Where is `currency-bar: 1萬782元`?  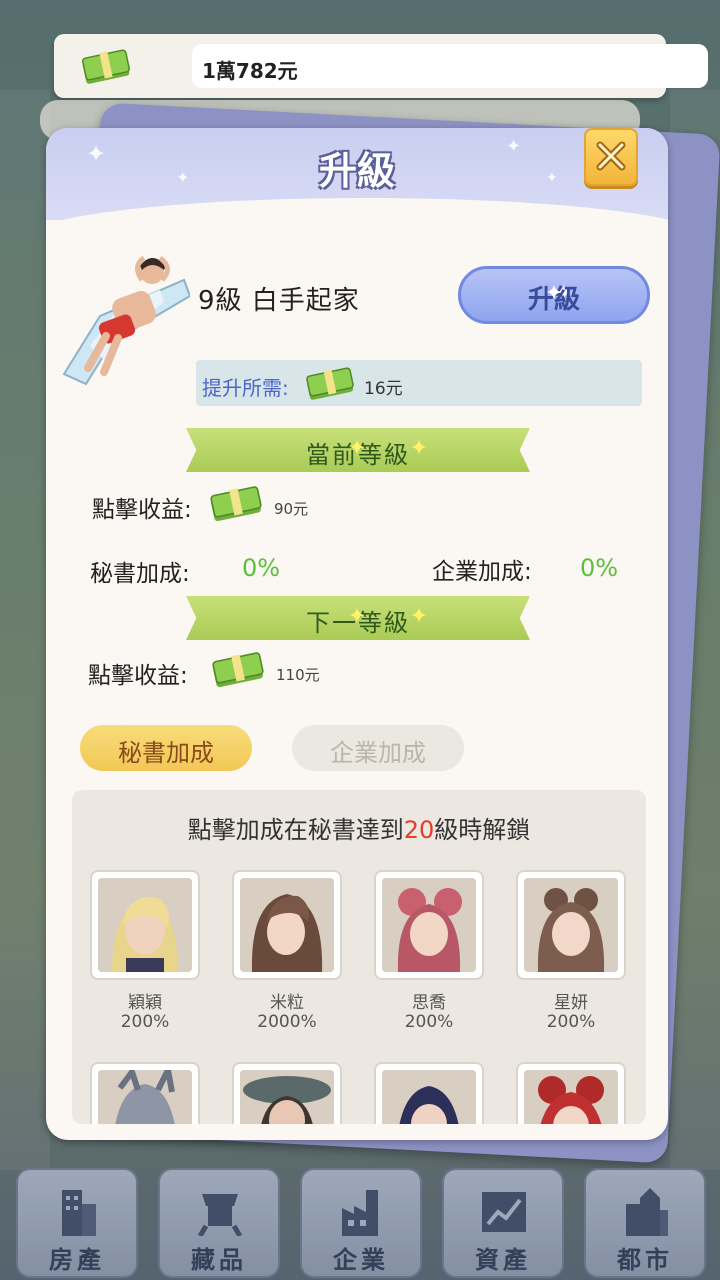
currency-bar: 1萬782元 is located at coordinates (381, 66).